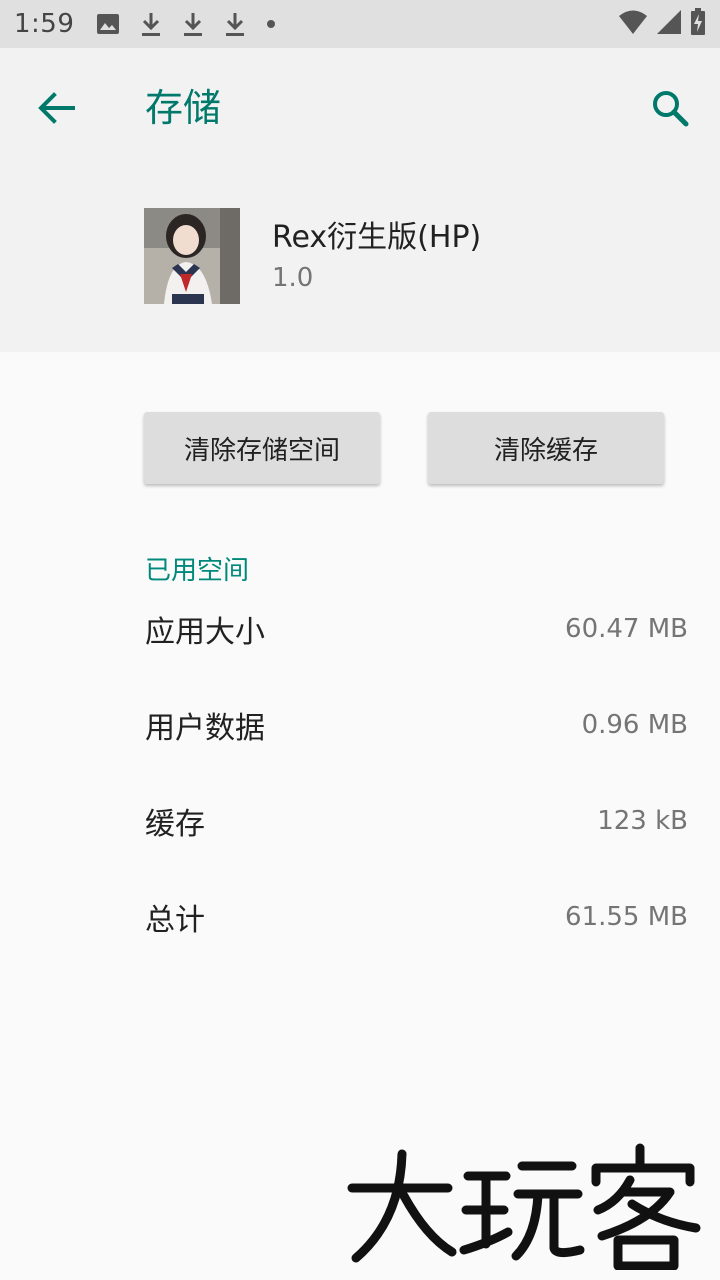 The height and width of the screenshot is (1280, 720). I want to click on back-button, so click(56, 108).